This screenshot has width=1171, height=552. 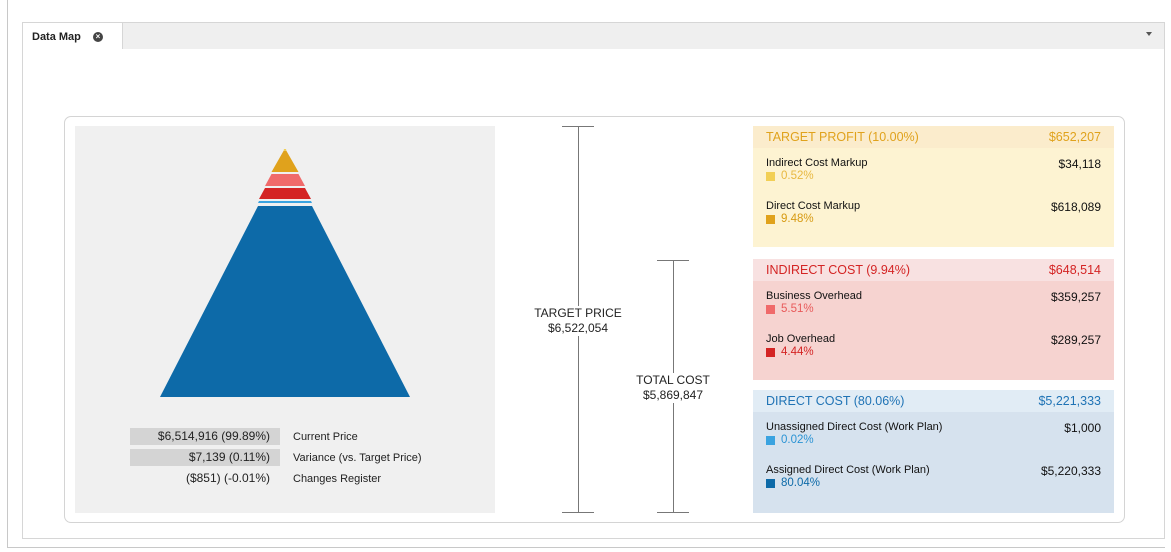 I want to click on legend-variance-value: $7,139 (0.11%), so click(x=205, y=457).